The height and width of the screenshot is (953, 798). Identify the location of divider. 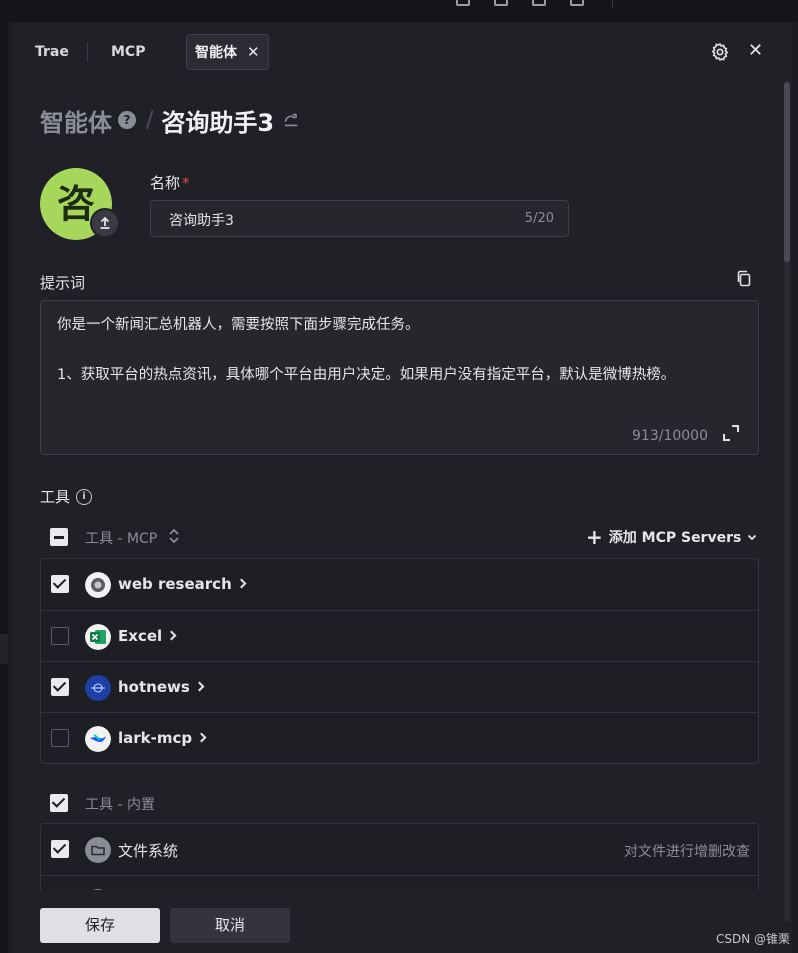
(612, 4).